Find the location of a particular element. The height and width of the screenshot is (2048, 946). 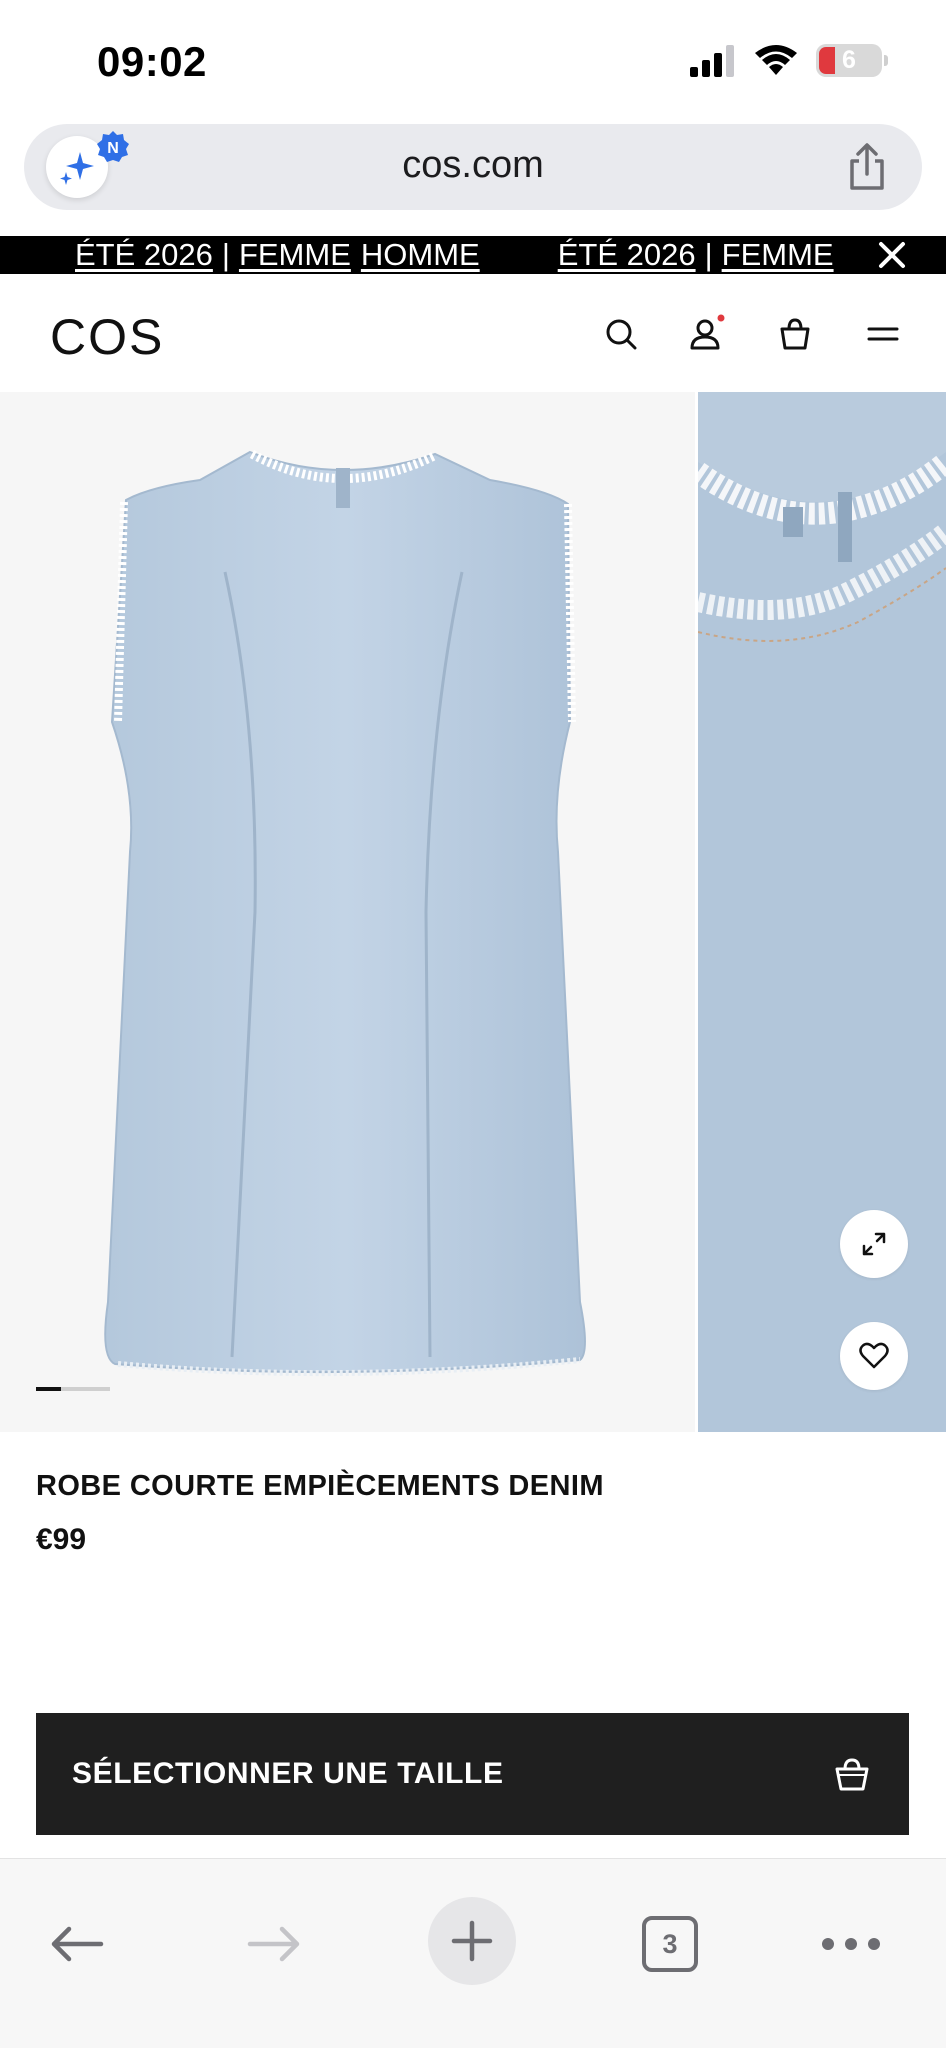

forward-icon is located at coordinates (273, 1944).